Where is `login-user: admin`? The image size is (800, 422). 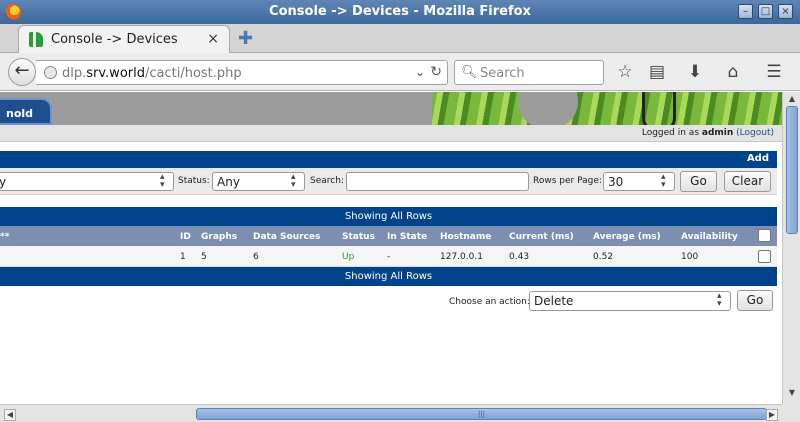
login-user: admin is located at coordinates (717, 133).